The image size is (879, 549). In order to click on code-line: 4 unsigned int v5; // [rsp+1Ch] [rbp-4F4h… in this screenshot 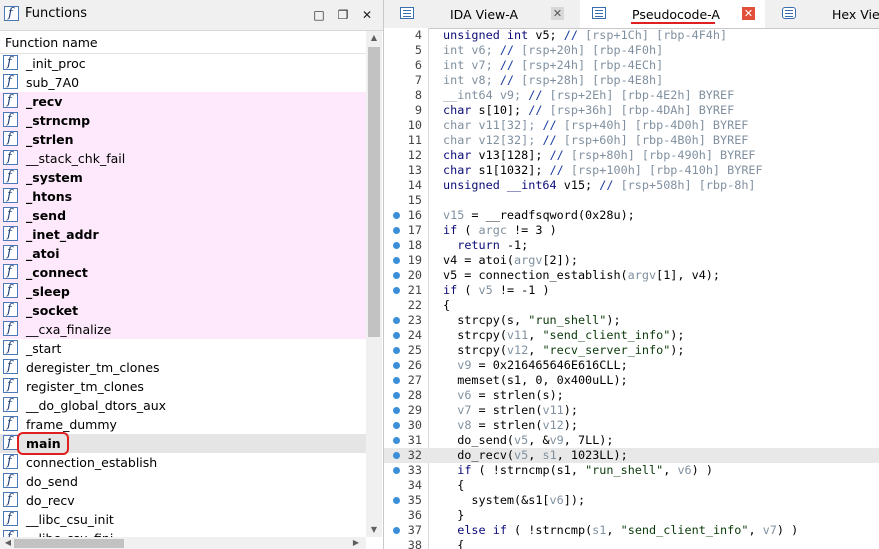, I will do `click(631, 35)`.